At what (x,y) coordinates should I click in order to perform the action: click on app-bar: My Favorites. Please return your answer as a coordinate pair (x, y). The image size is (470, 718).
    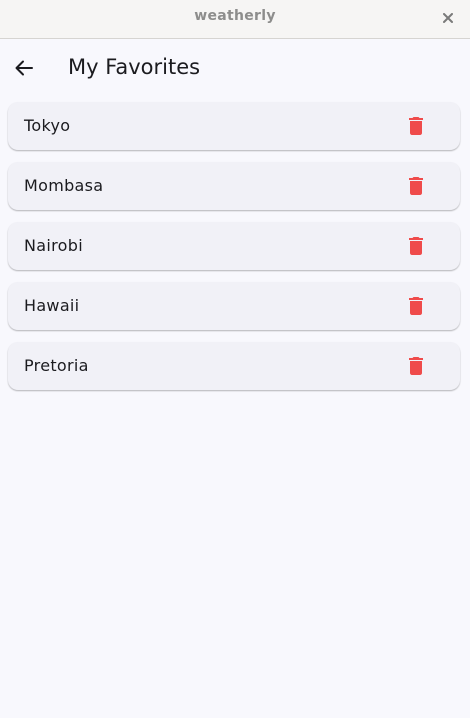
    Looking at the image, I should click on (235, 68).